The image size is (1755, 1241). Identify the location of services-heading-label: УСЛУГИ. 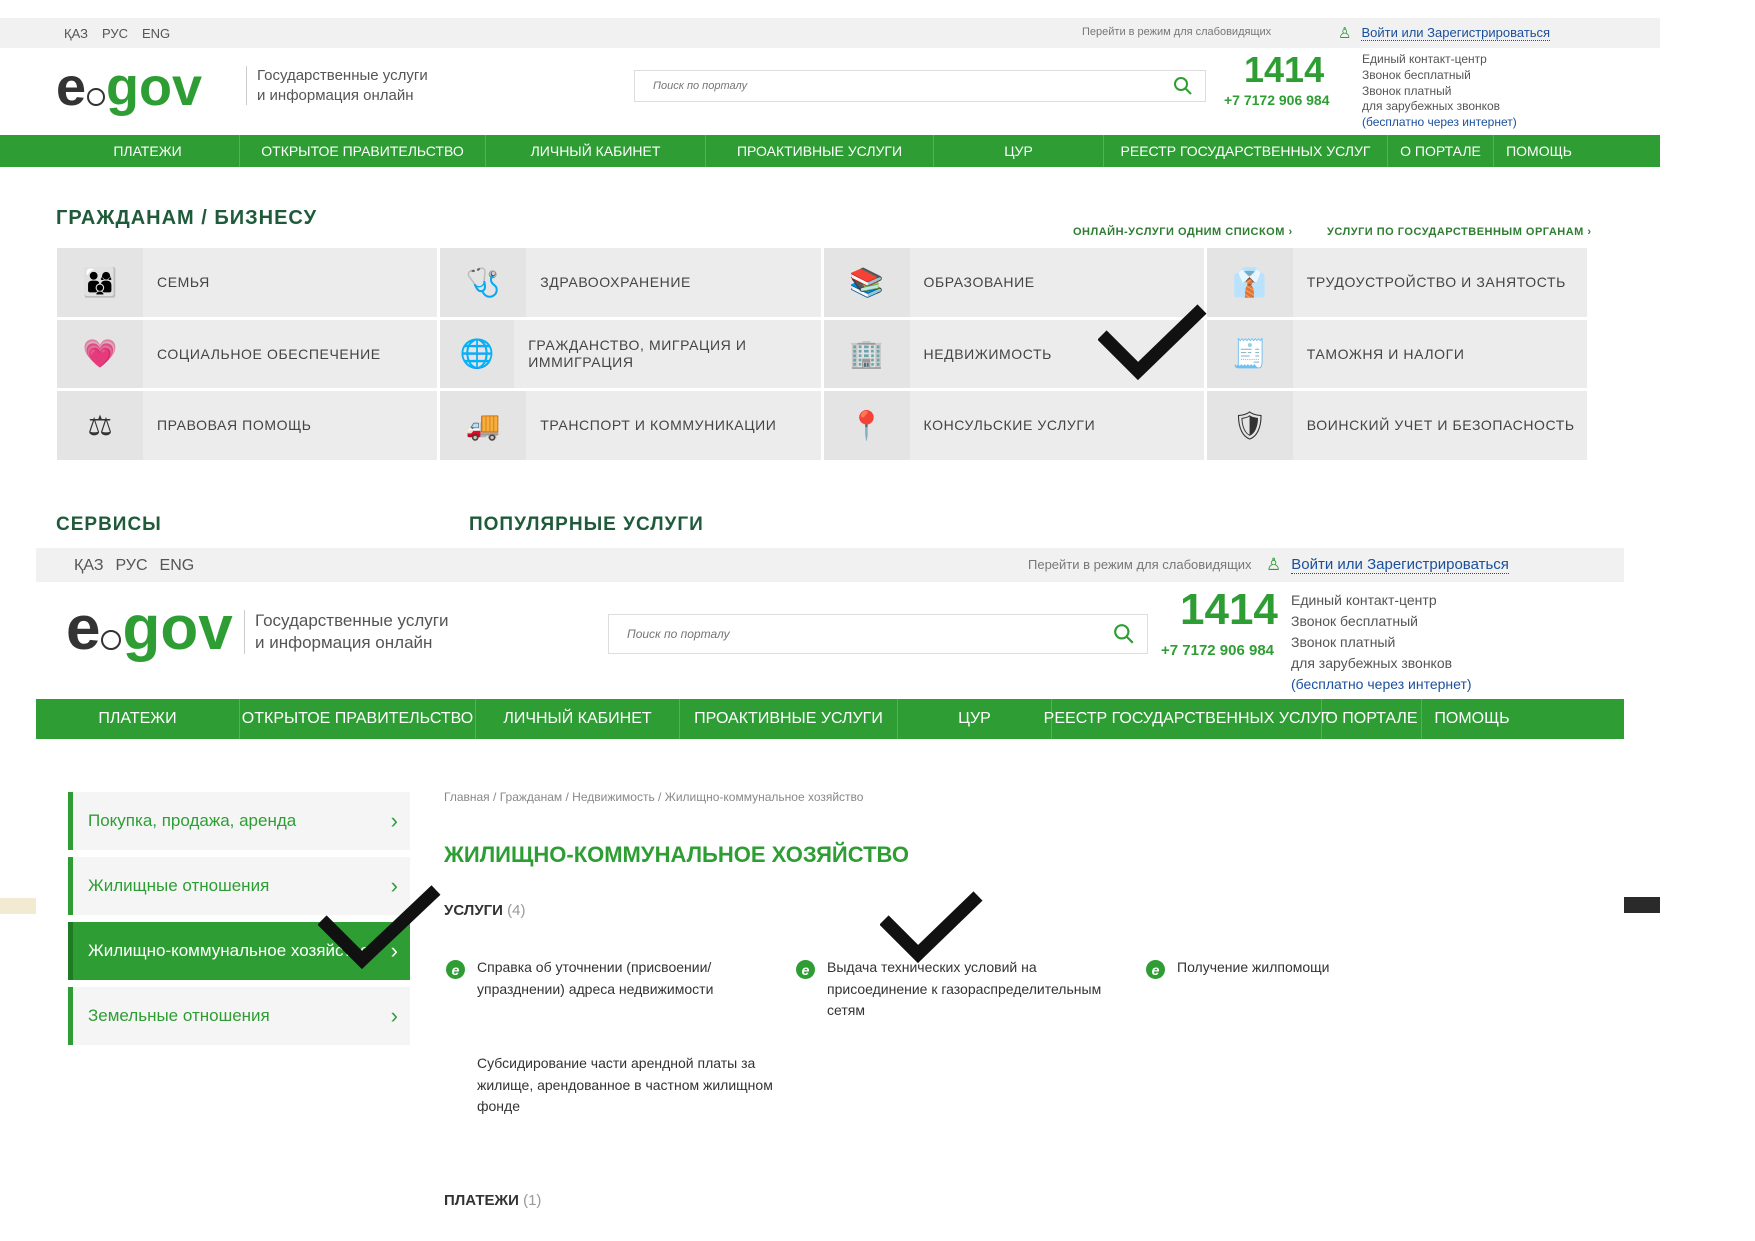
(473, 910).